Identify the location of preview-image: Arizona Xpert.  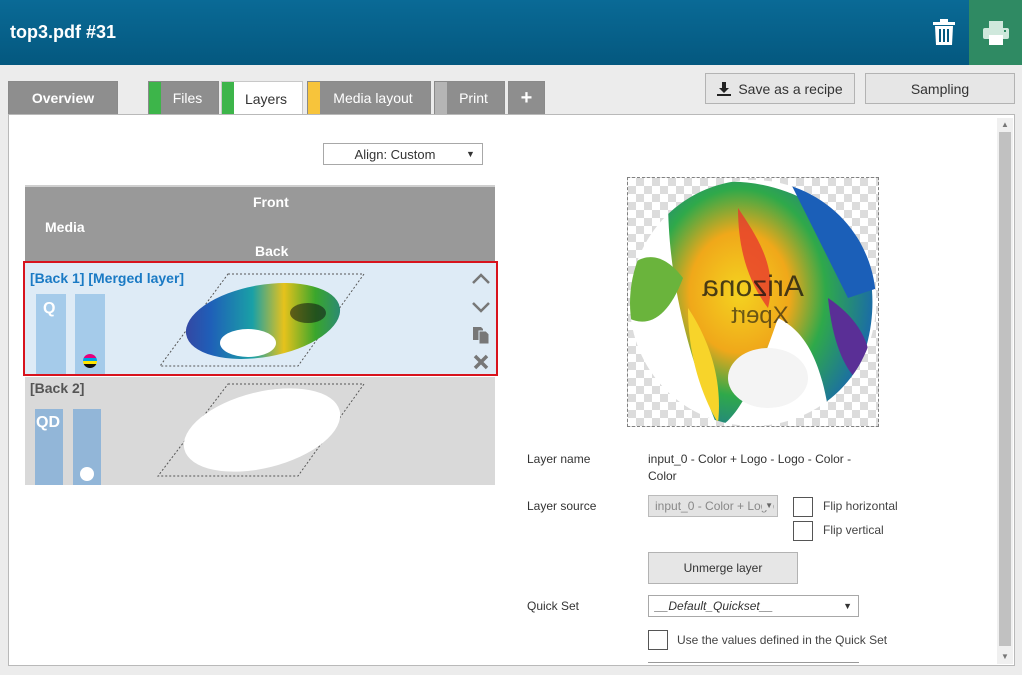
(753, 303).